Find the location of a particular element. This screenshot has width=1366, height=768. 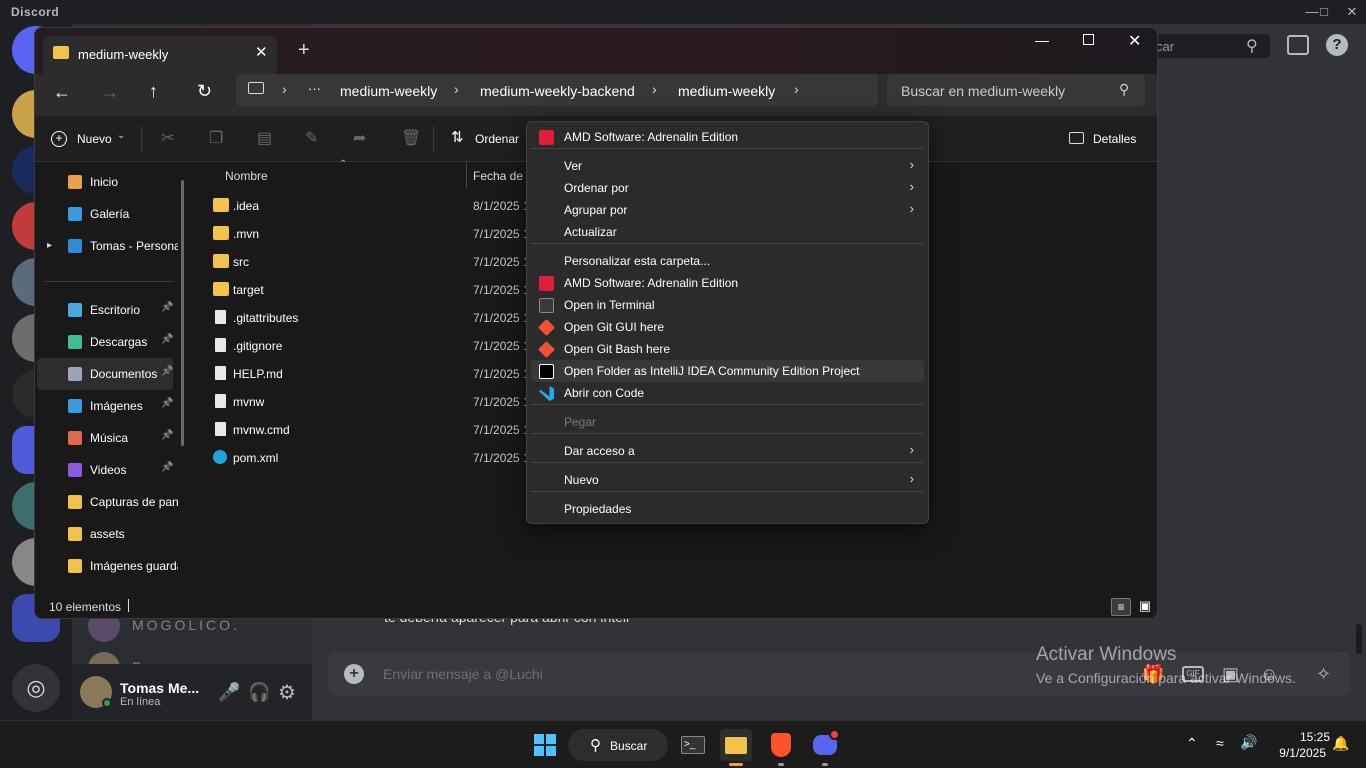

help-icon: ? is located at coordinates (1337, 45).